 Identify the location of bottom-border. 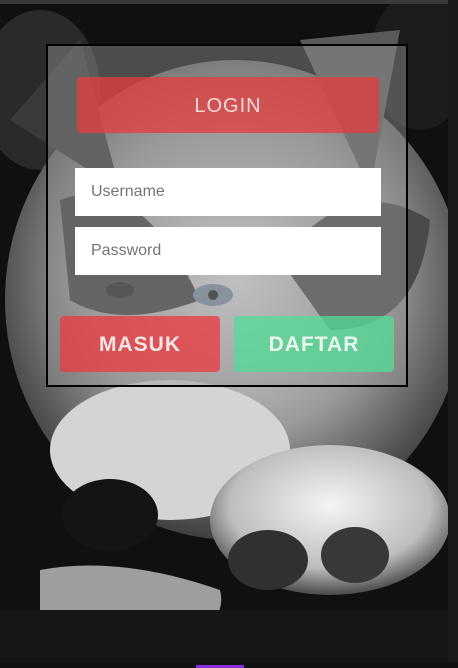
(229, 665).